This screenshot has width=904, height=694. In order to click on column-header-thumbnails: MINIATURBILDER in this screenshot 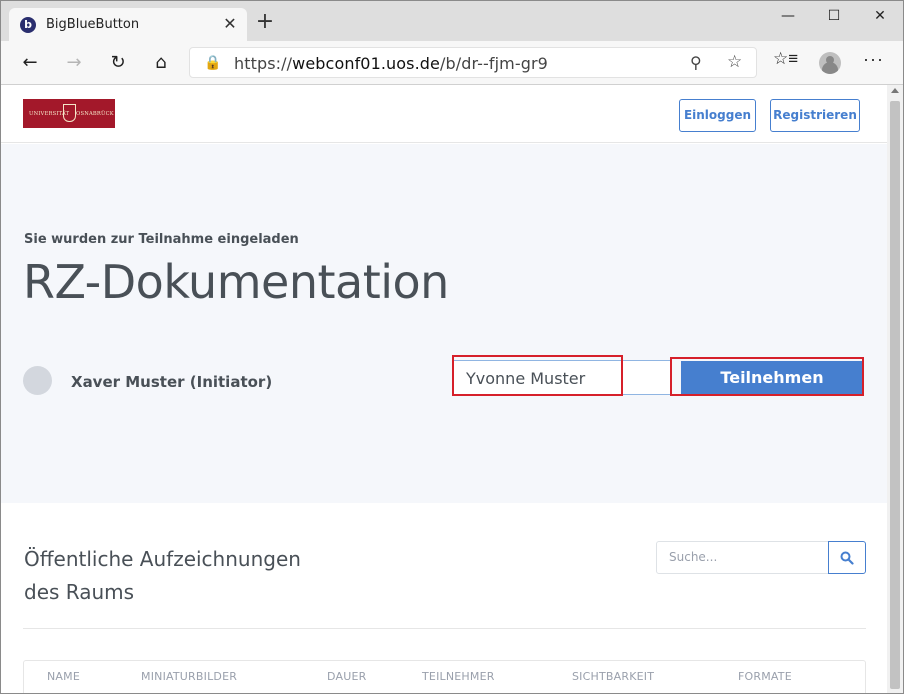, I will do `click(189, 676)`.